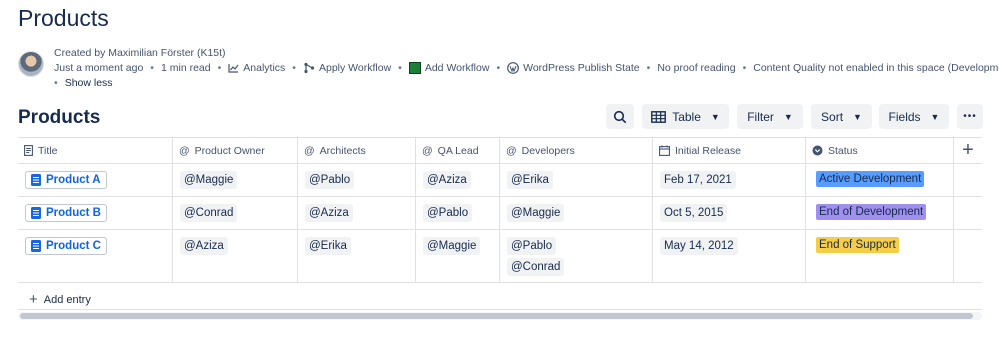 The width and height of the screenshot is (999, 359). I want to click on sort-label: Sort, so click(832, 116).